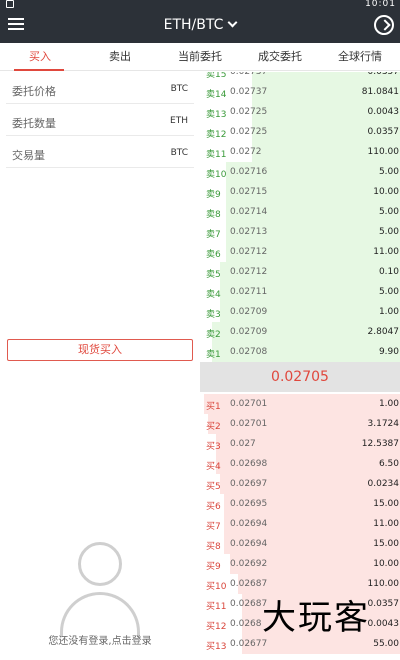 The height and width of the screenshot is (660, 400). What do you see at coordinates (300, 292) in the screenshot?
I see `sell-order-row: 卖4 0.02711 5.00` at bounding box center [300, 292].